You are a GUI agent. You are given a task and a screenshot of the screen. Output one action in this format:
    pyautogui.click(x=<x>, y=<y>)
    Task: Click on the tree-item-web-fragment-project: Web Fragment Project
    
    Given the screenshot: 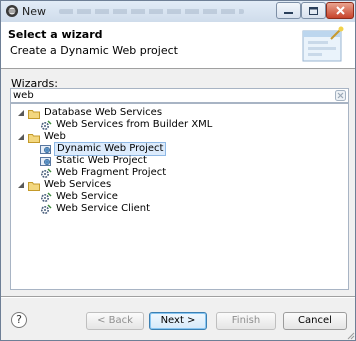 What is the action you would take?
    pyautogui.click(x=103, y=173)
    